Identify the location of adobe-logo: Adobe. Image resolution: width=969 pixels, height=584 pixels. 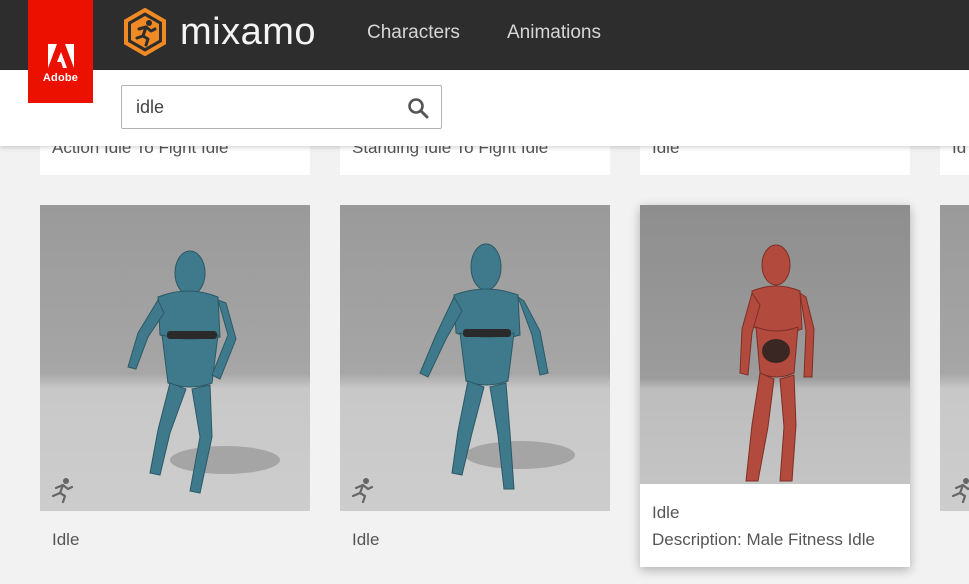
(60, 51).